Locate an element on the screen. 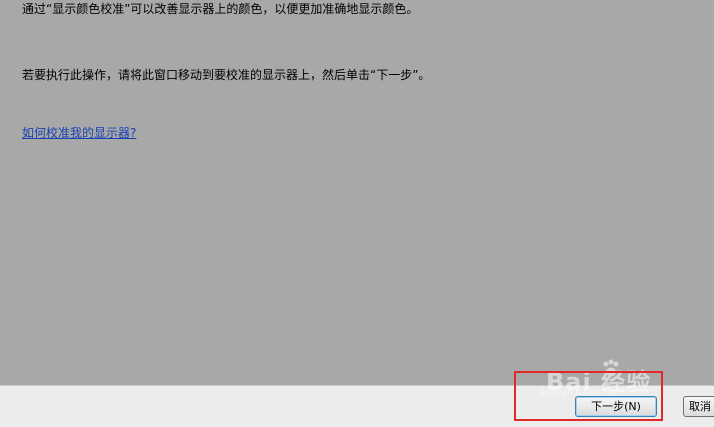 Image resolution: width=714 pixels, height=427 pixels. instruction-text: 若要执行此操作，请将此窗口移动到要校准的显示器上，然后单击“下一步”。 is located at coordinates (226, 75).